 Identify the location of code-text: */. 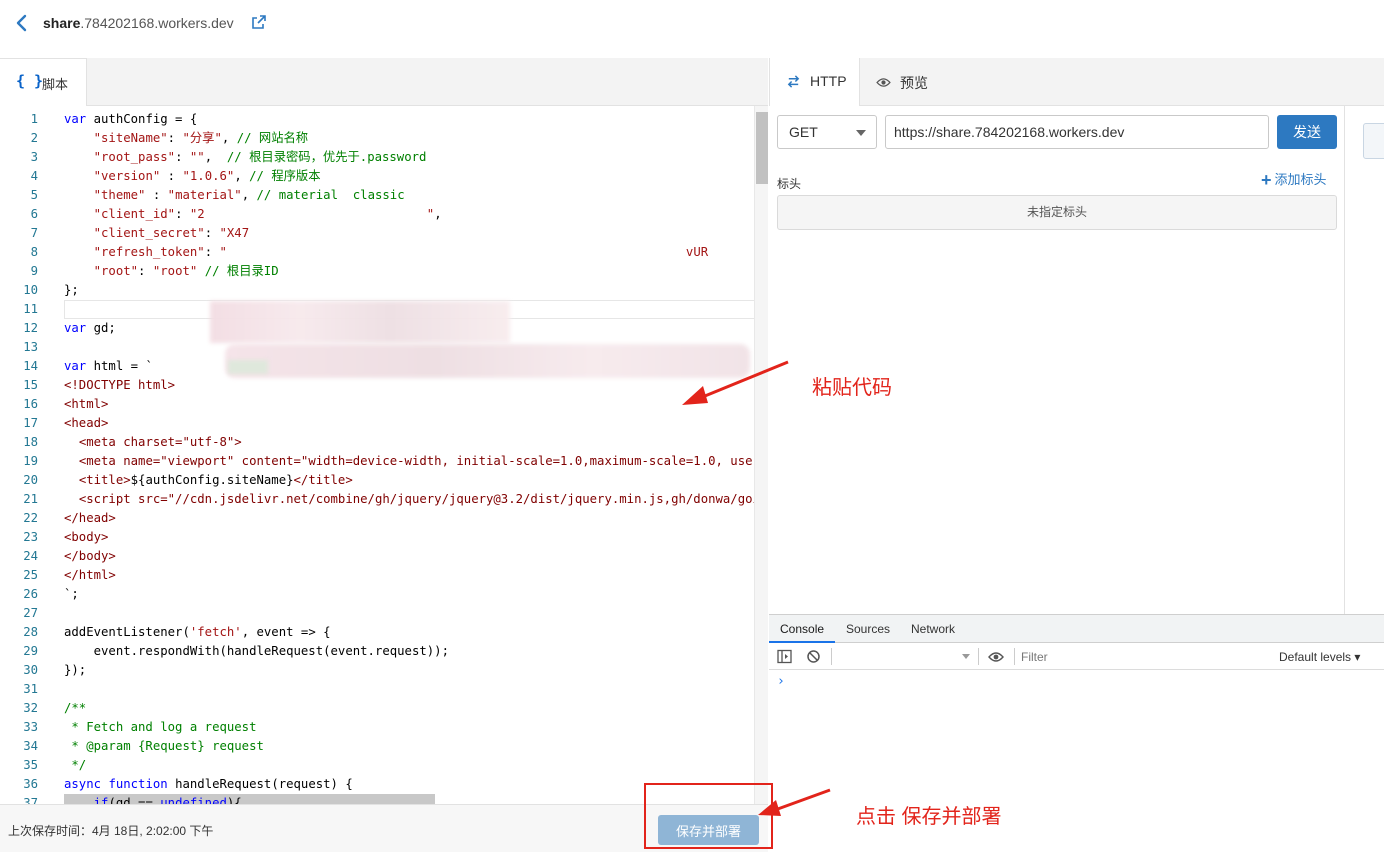
(409, 765).